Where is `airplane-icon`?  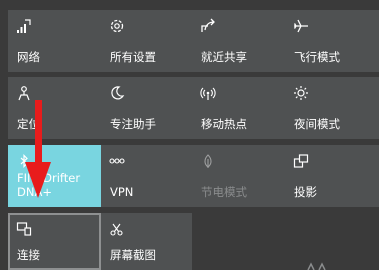
airplane-icon is located at coordinates (300, 26).